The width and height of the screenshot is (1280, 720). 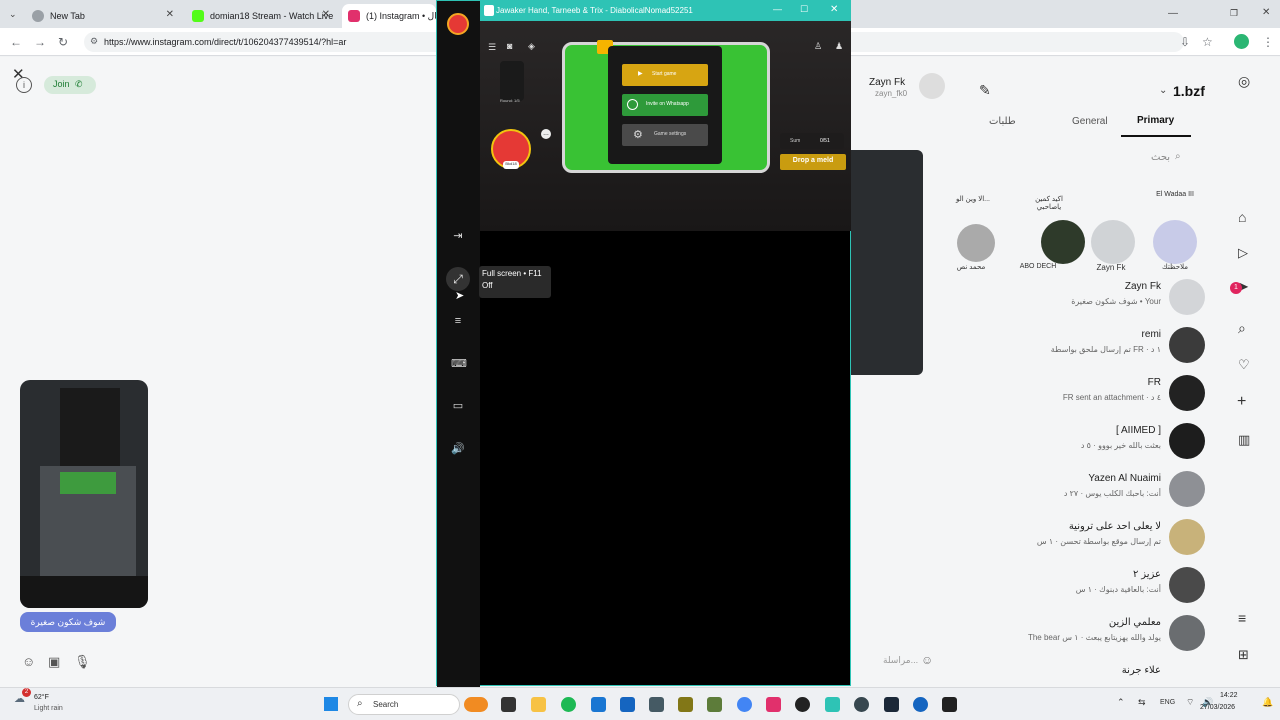 What do you see at coordinates (1155, 120) in the screenshot?
I see `tab-primary: Primary` at bounding box center [1155, 120].